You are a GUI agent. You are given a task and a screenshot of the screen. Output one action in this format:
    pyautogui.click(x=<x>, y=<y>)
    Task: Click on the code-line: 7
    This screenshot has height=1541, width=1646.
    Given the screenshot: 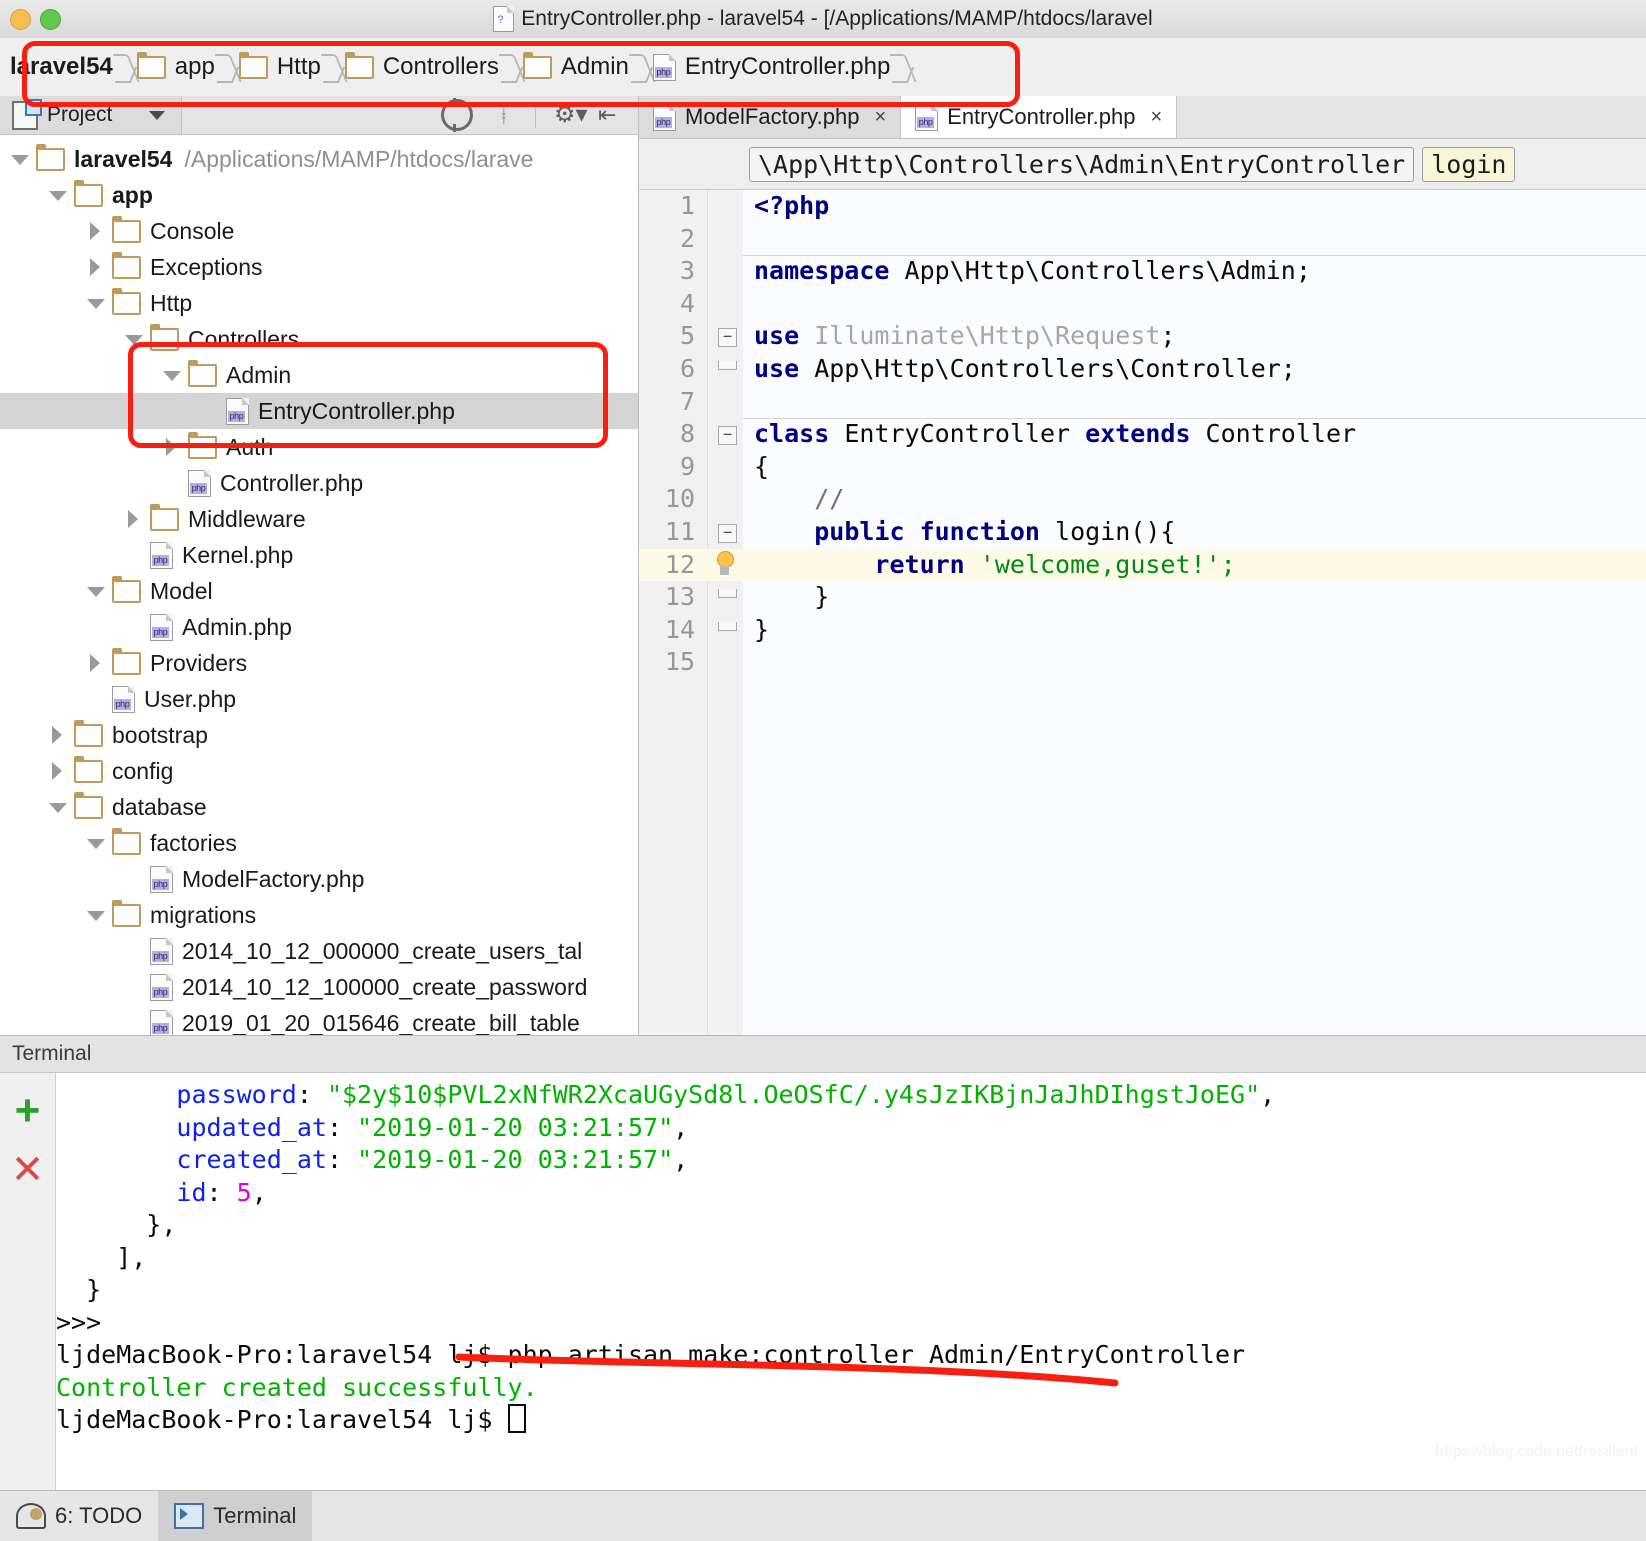 What is the action you would take?
    pyautogui.click(x=1142, y=402)
    